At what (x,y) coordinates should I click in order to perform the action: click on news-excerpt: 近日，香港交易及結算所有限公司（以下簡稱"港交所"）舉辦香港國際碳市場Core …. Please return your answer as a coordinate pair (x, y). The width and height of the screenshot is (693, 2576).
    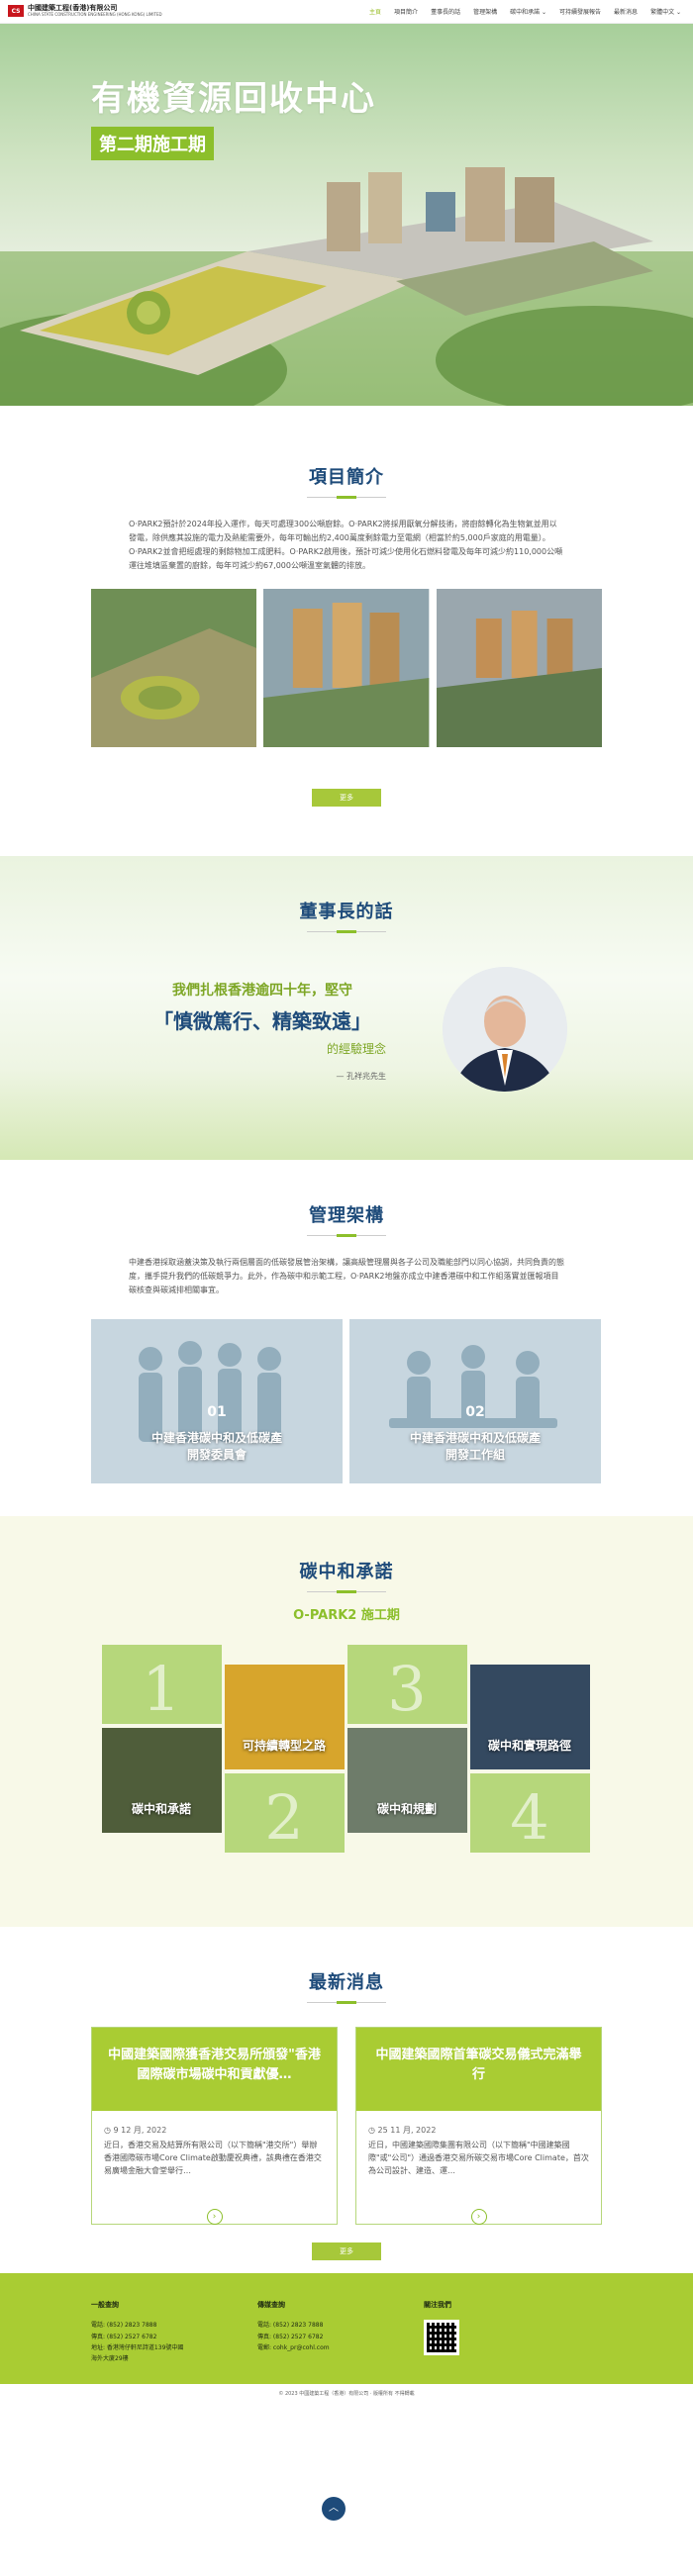
    Looking at the image, I should click on (213, 2158).